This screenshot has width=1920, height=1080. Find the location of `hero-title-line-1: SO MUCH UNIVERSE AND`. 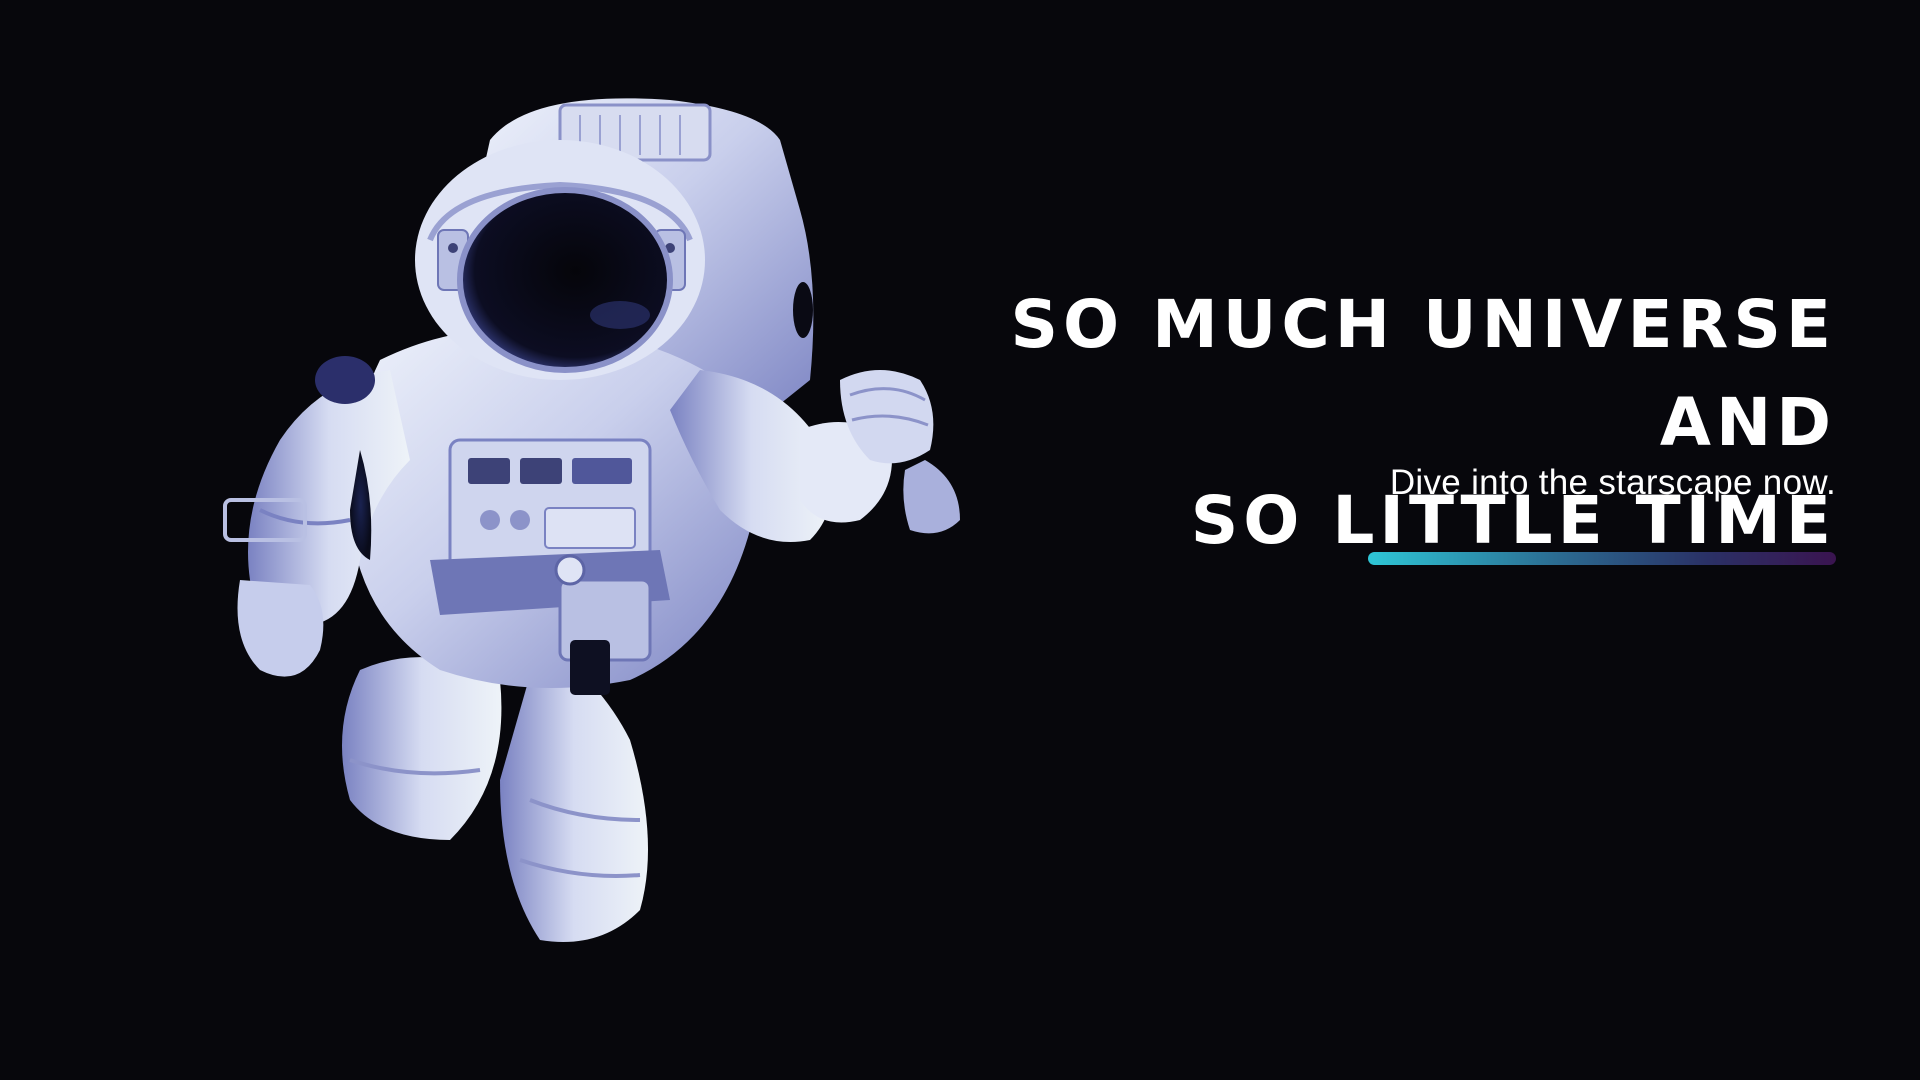

hero-title-line-1: SO MUCH UNIVERSE AND is located at coordinates (1423, 374).